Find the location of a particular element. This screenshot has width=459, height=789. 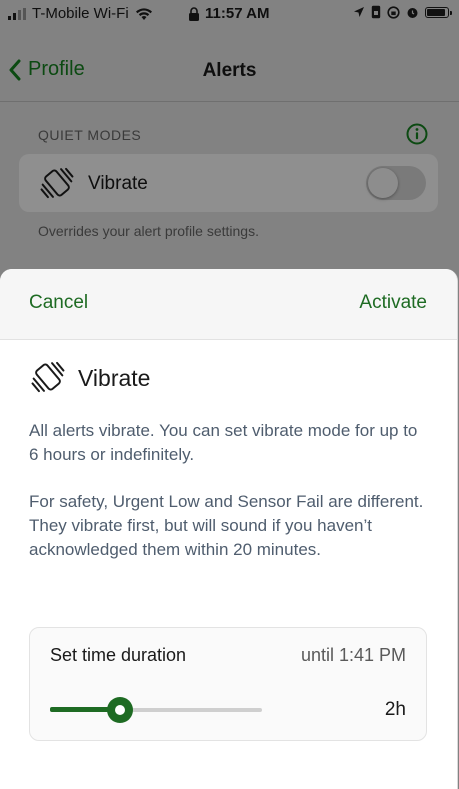

activate-button: Activate is located at coordinates (393, 303).